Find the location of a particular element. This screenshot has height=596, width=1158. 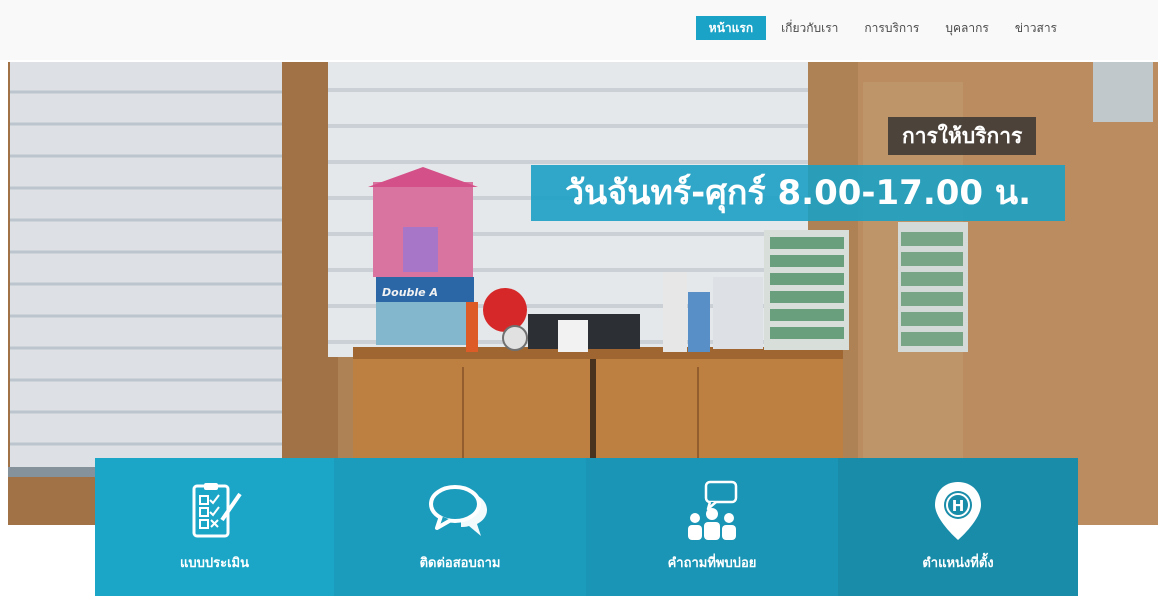

checklist-icon is located at coordinates (215, 513).